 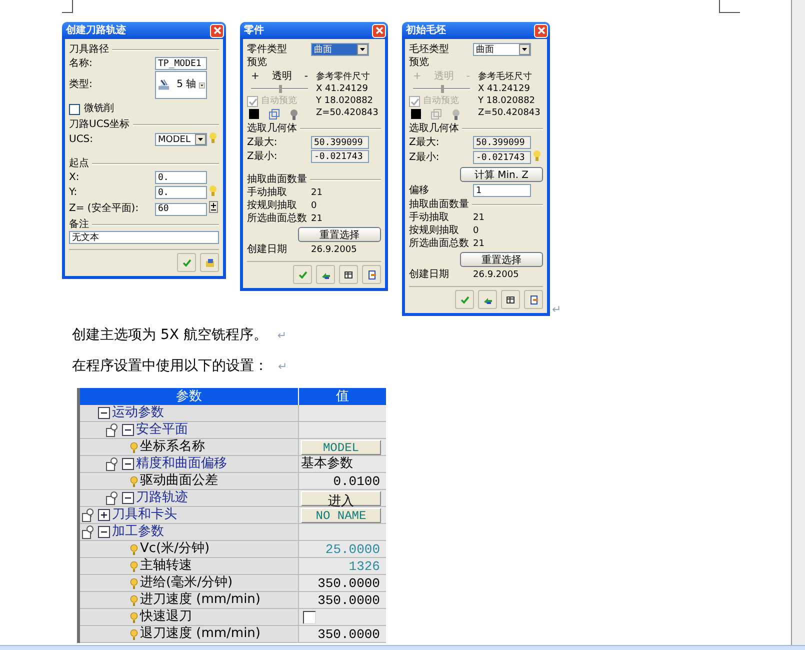 What do you see at coordinates (213, 207) in the screenshot?
I see `spinner-icon` at bounding box center [213, 207].